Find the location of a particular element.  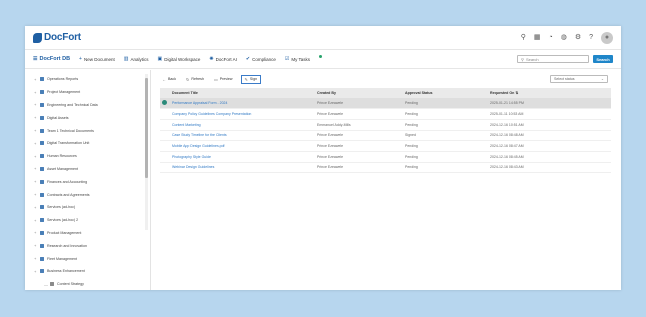

requested-on-cell: 2024-12-16 08:48 AM is located at coordinates (549, 136).